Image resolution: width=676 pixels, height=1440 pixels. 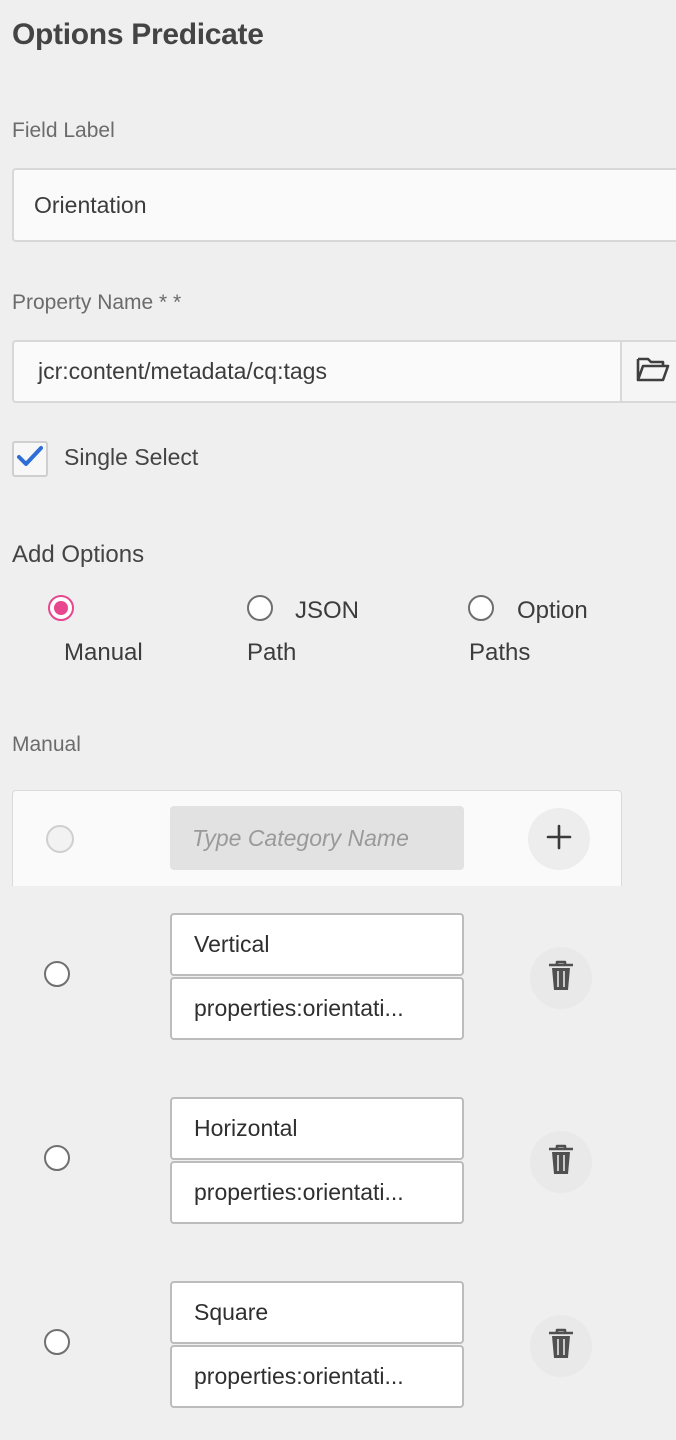 What do you see at coordinates (131, 457) in the screenshot?
I see `single-select-label: Single Select` at bounding box center [131, 457].